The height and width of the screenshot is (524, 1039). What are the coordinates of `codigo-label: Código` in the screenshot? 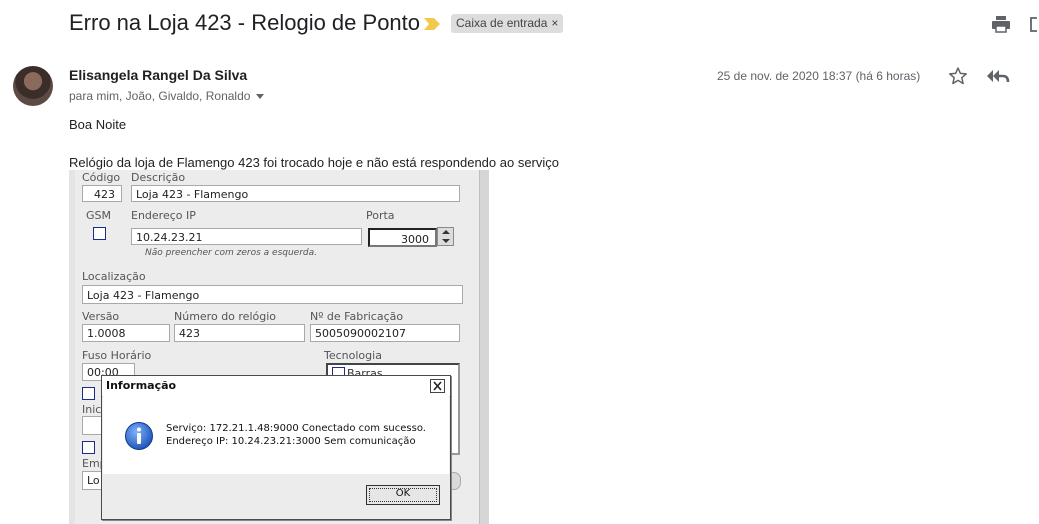 It's located at (101, 177).